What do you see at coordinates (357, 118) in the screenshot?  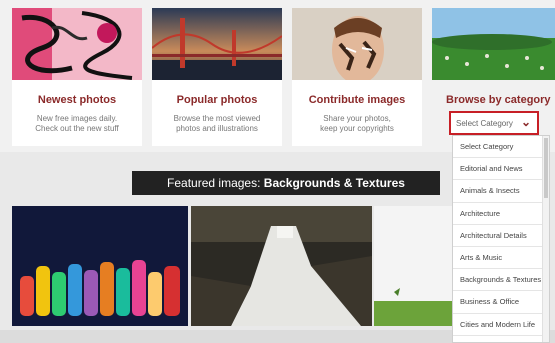 I see `desc-line: Share your photos,` at bounding box center [357, 118].